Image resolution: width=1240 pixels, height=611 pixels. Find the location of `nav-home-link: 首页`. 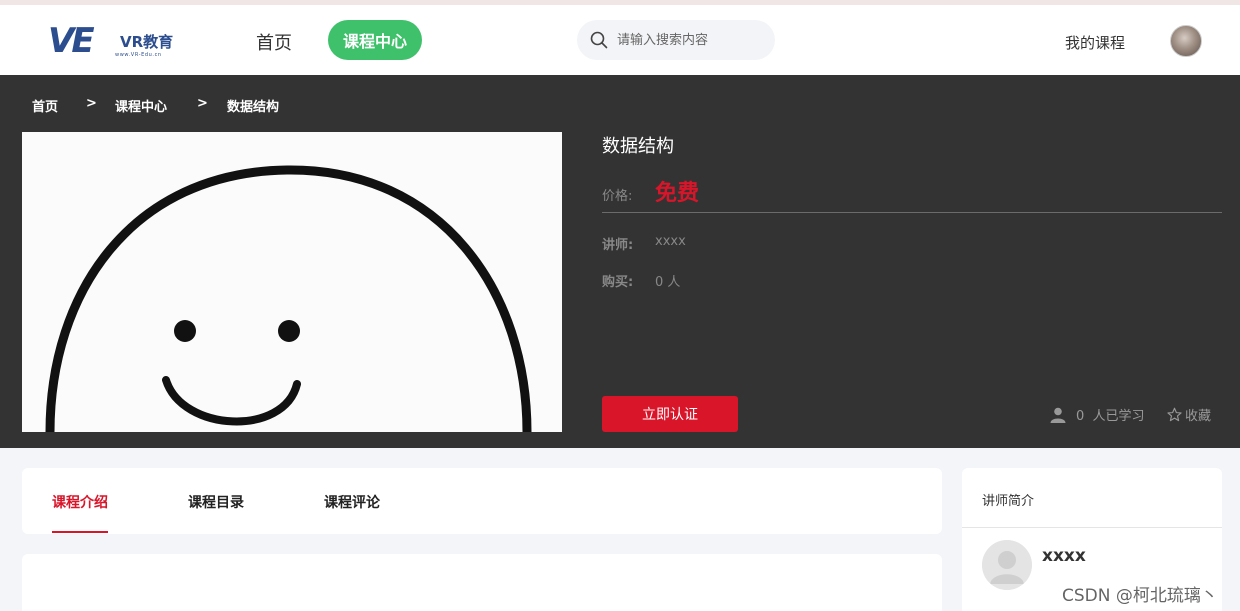

nav-home-link: 首页 is located at coordinates (274, 42).